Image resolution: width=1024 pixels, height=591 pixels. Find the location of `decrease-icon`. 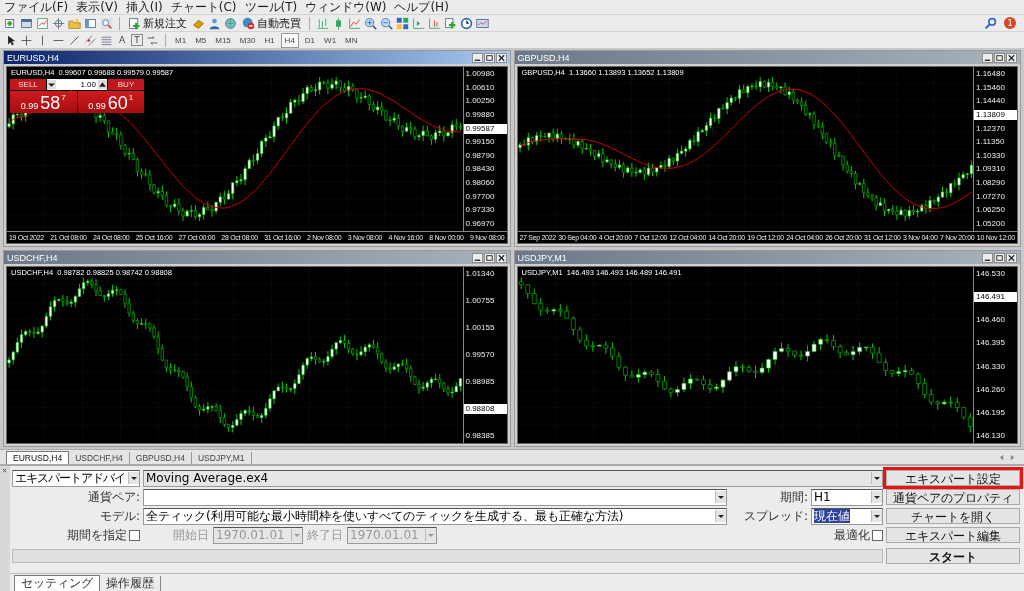

decrease-icon is located at coordinates (51, 84).